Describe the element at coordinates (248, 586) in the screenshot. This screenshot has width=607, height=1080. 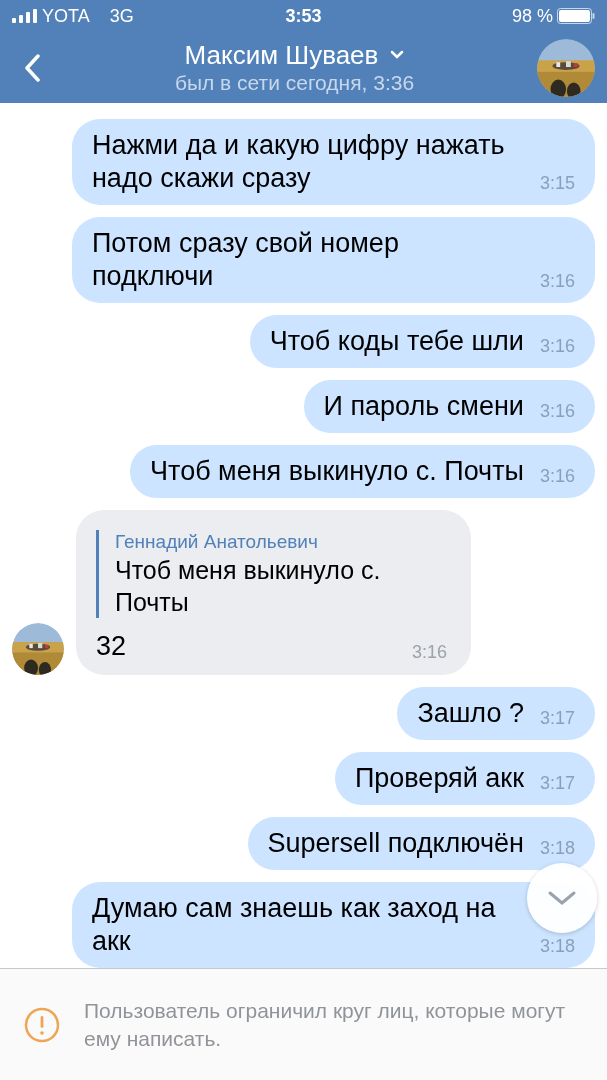
I see `quote-text: Чтоб меня выкинуло с. Почты` at that location.